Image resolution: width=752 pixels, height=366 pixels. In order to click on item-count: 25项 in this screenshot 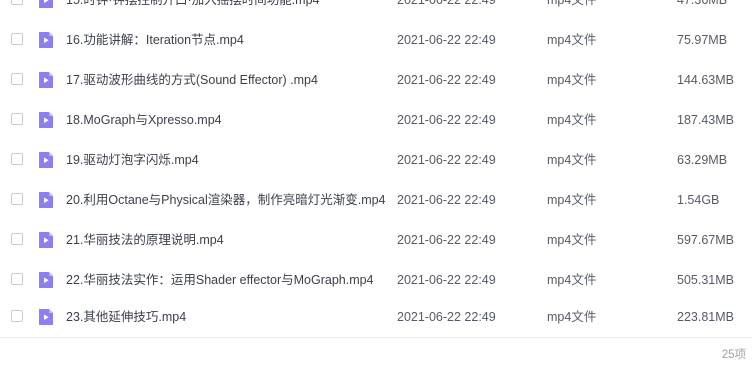, I will do `click(733, 355)`.